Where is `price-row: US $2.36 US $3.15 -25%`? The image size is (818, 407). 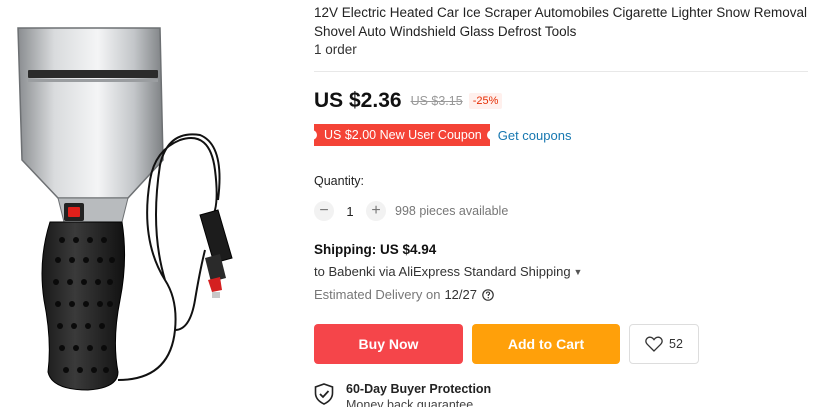 price-row: US $2.36 US $3.15 -25% is located at coordinates (408, 101).